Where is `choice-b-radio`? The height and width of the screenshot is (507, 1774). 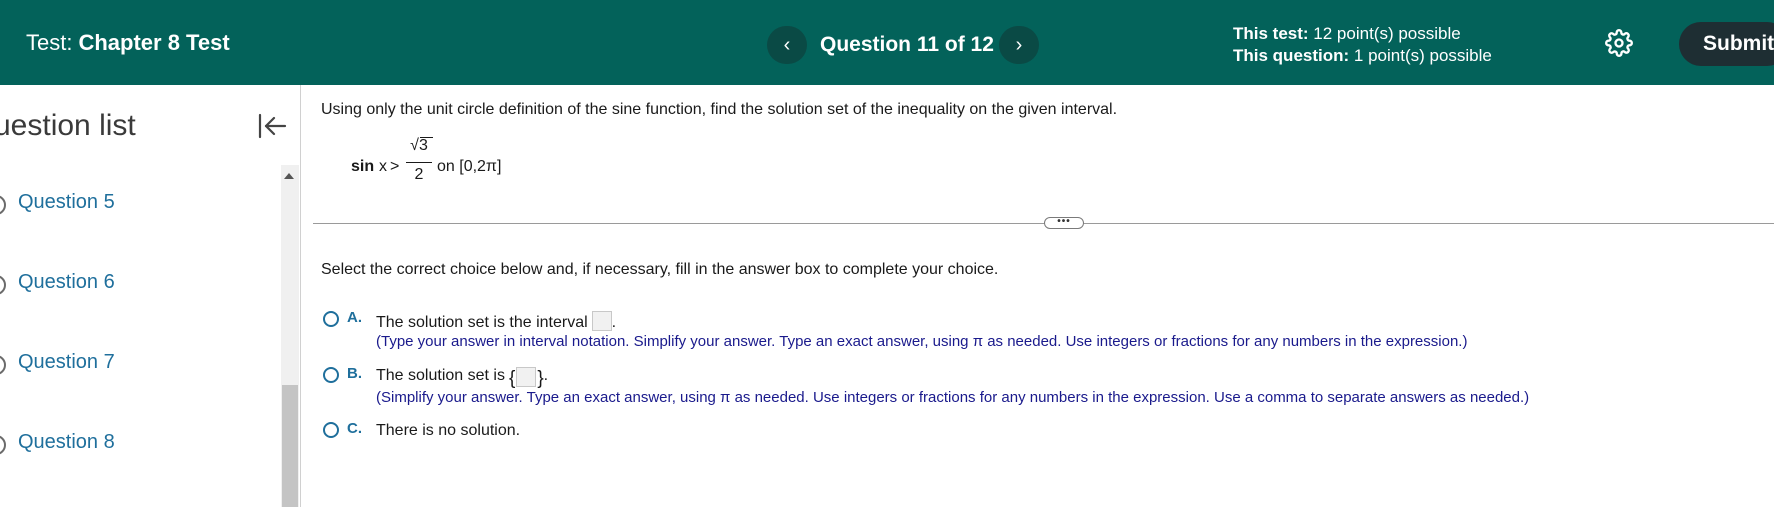
choice-b-radio is located at coordinates (331, 375).